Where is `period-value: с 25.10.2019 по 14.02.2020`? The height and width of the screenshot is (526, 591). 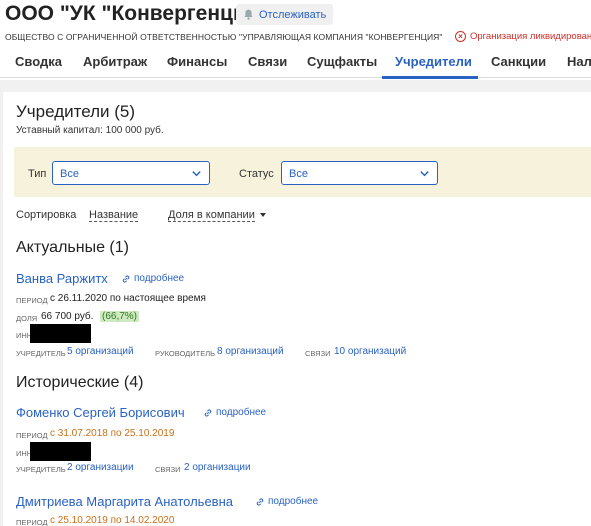
period-value: с 25.10.2019 по 14.02.2020 is located at coordinates (112, 520).